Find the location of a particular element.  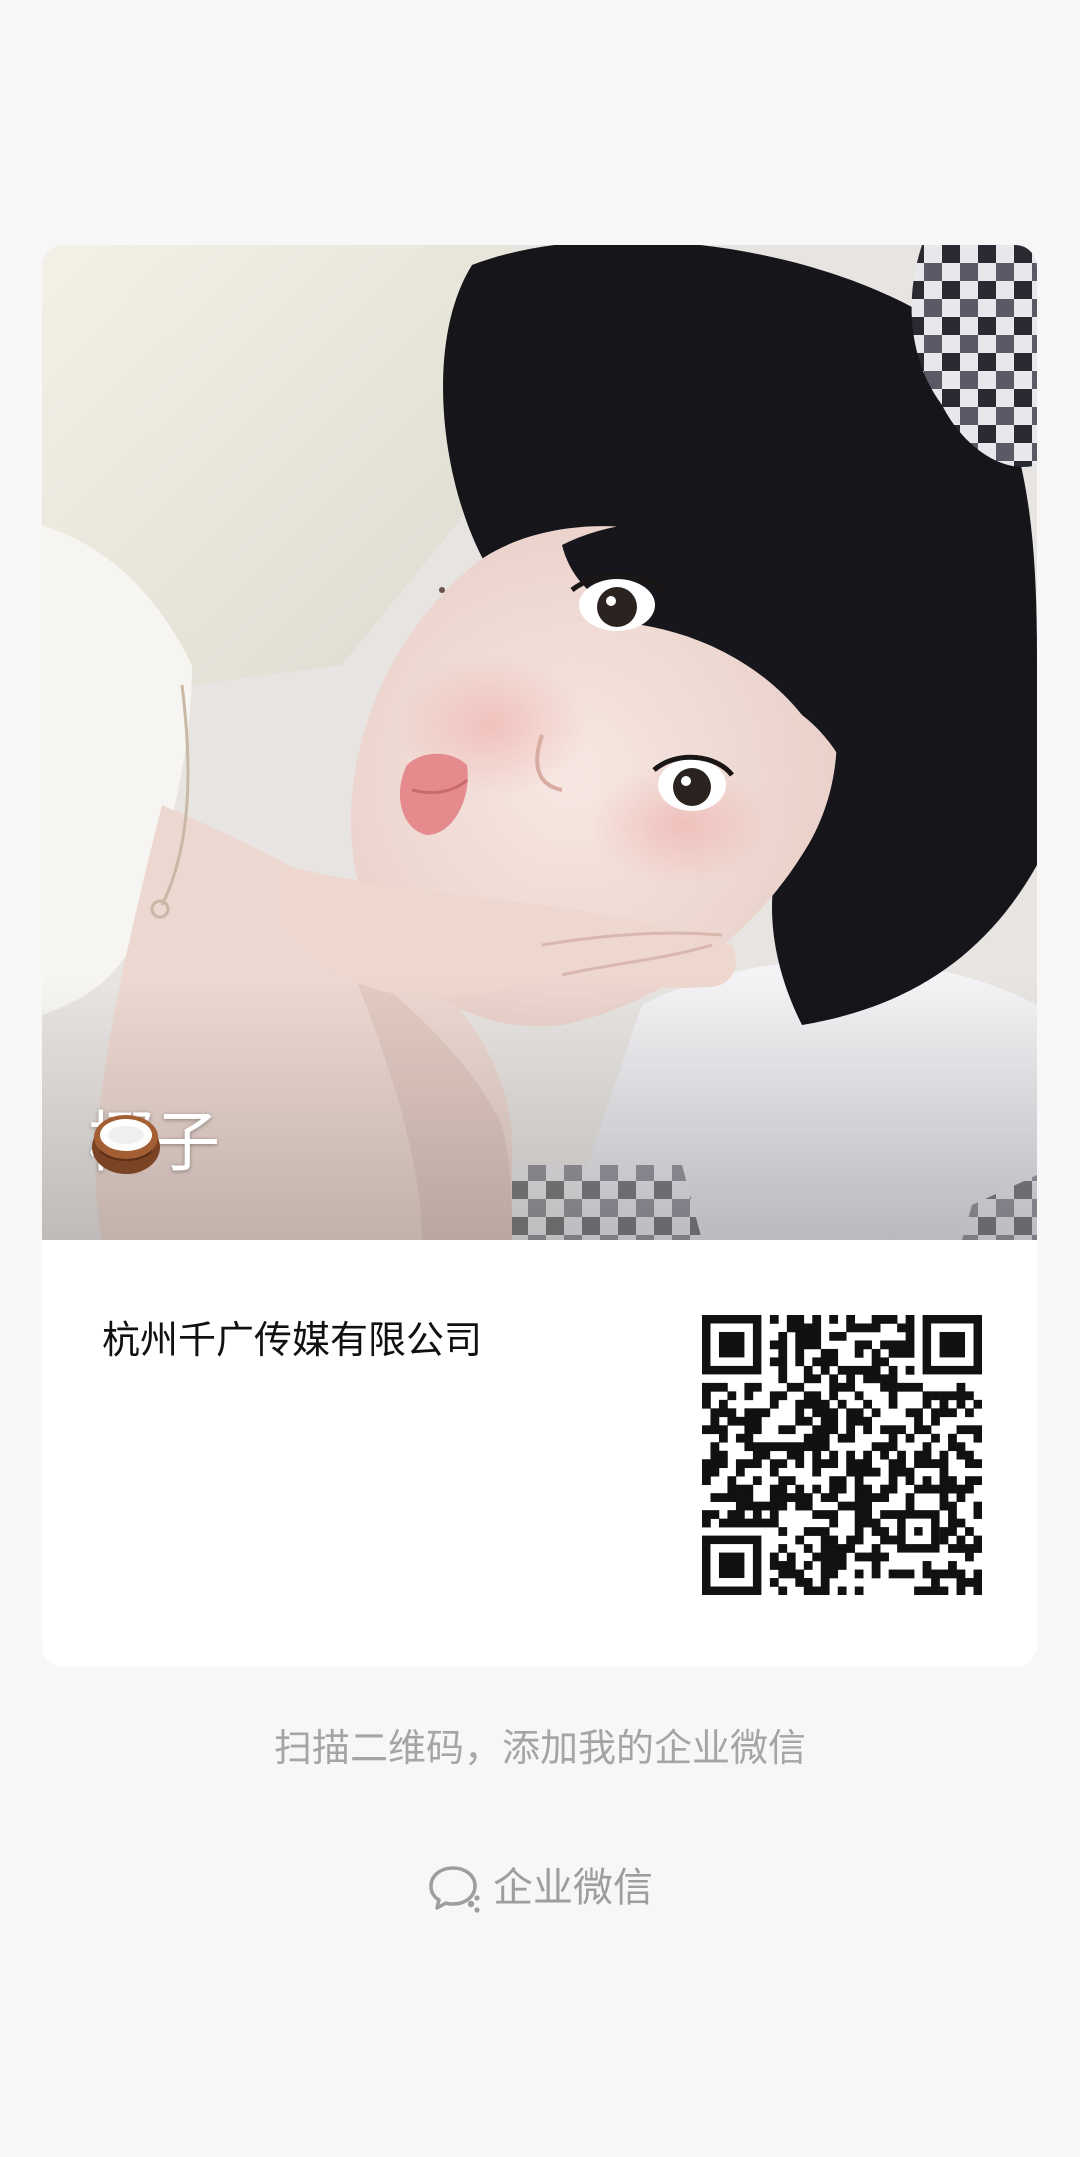

scan-hint: 扫描二维码，添加我的企业微信 is located at coordinates (539, 1748).